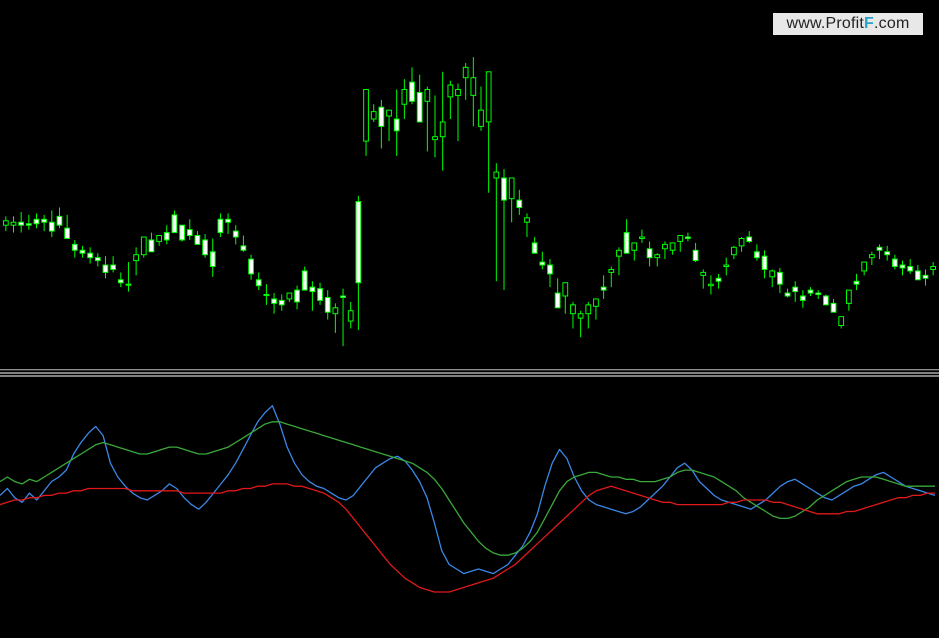 Image resolution: width=939 pixels, height=638 pixels. What do you see at coordinates (848, 24) in the screenshot?
I see `watermark: www.ProfitF.com` at bounding box center [848, 24].